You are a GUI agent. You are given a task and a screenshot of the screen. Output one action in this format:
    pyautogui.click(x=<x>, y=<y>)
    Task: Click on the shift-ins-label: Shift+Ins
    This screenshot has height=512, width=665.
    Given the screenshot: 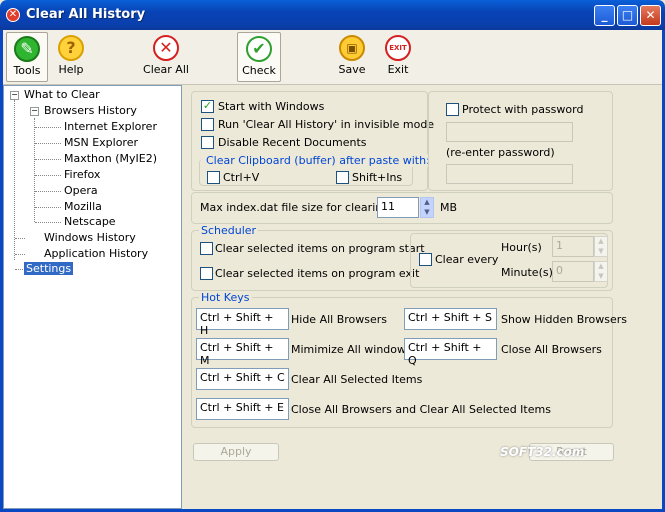 What is the action you would take?
    pyautogui.click(x=377, y=177)
    